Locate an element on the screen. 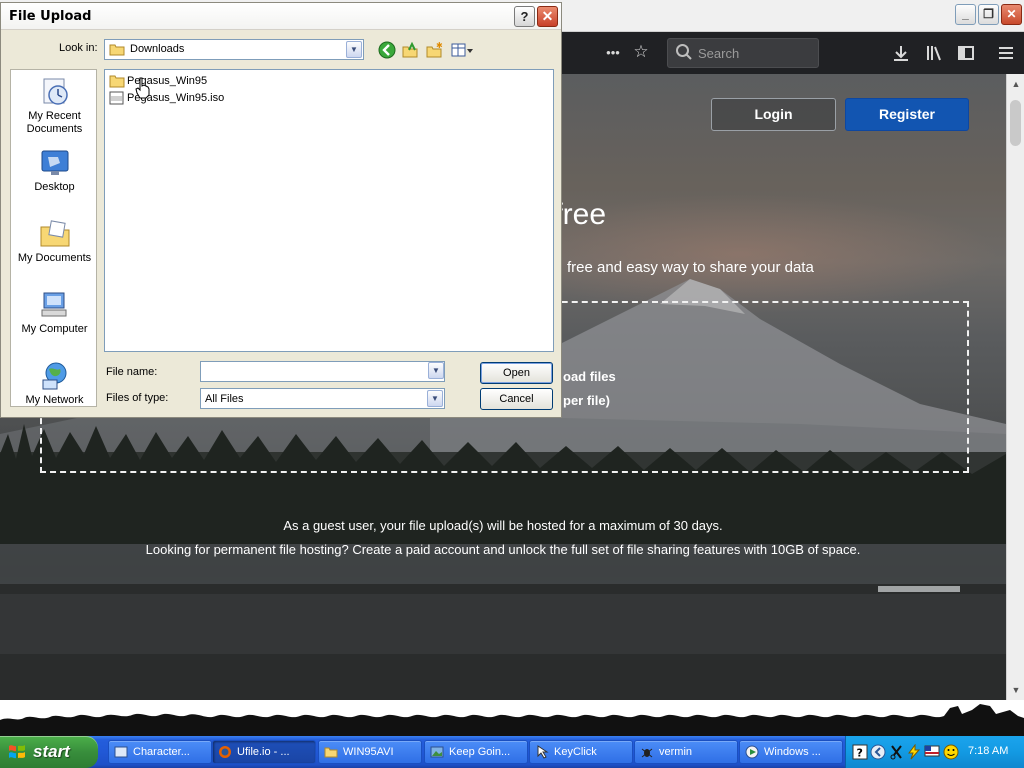  iso-file-icon is located at coordinates (116, 98).